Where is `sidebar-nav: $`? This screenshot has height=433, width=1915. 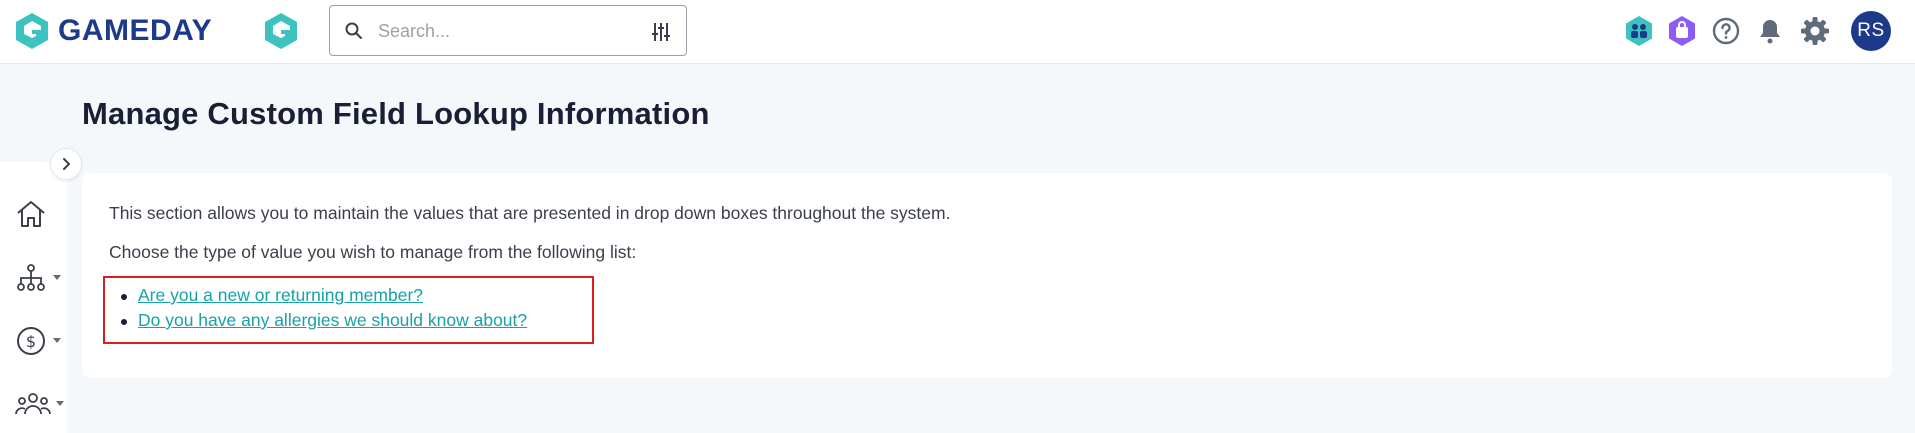
sidebar-nav: $ is located at coordinates (33, 297).